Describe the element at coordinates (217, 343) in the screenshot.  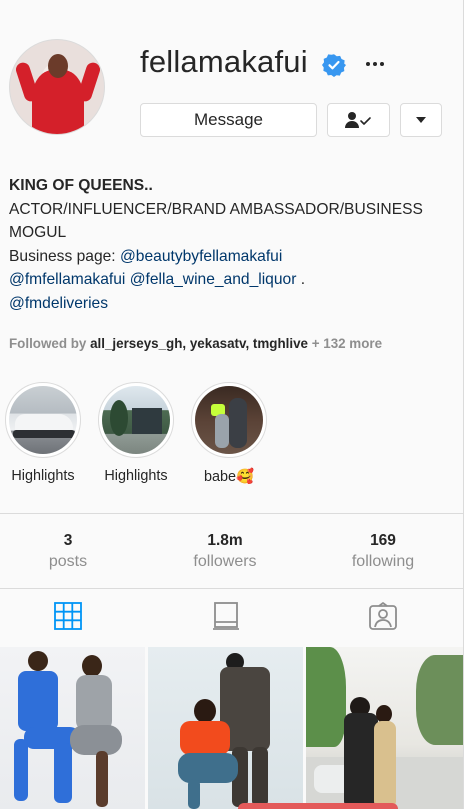
I see `followed-by-user: yekasatv` at that location.